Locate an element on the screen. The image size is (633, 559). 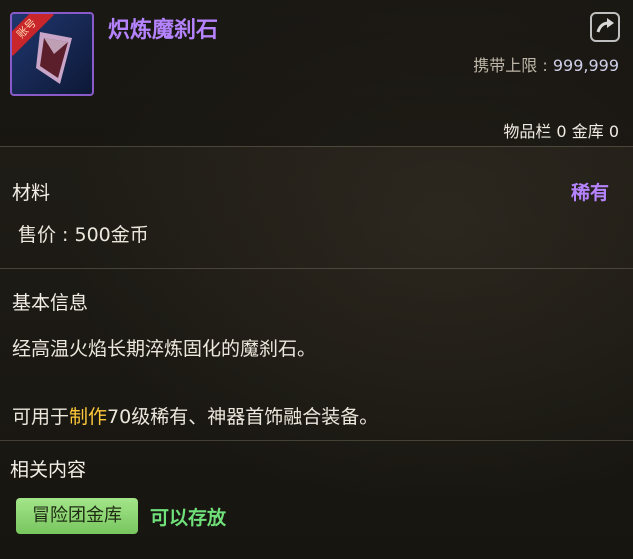
storage-badge: 冒险团金库 is located at coordinates (77, 516).